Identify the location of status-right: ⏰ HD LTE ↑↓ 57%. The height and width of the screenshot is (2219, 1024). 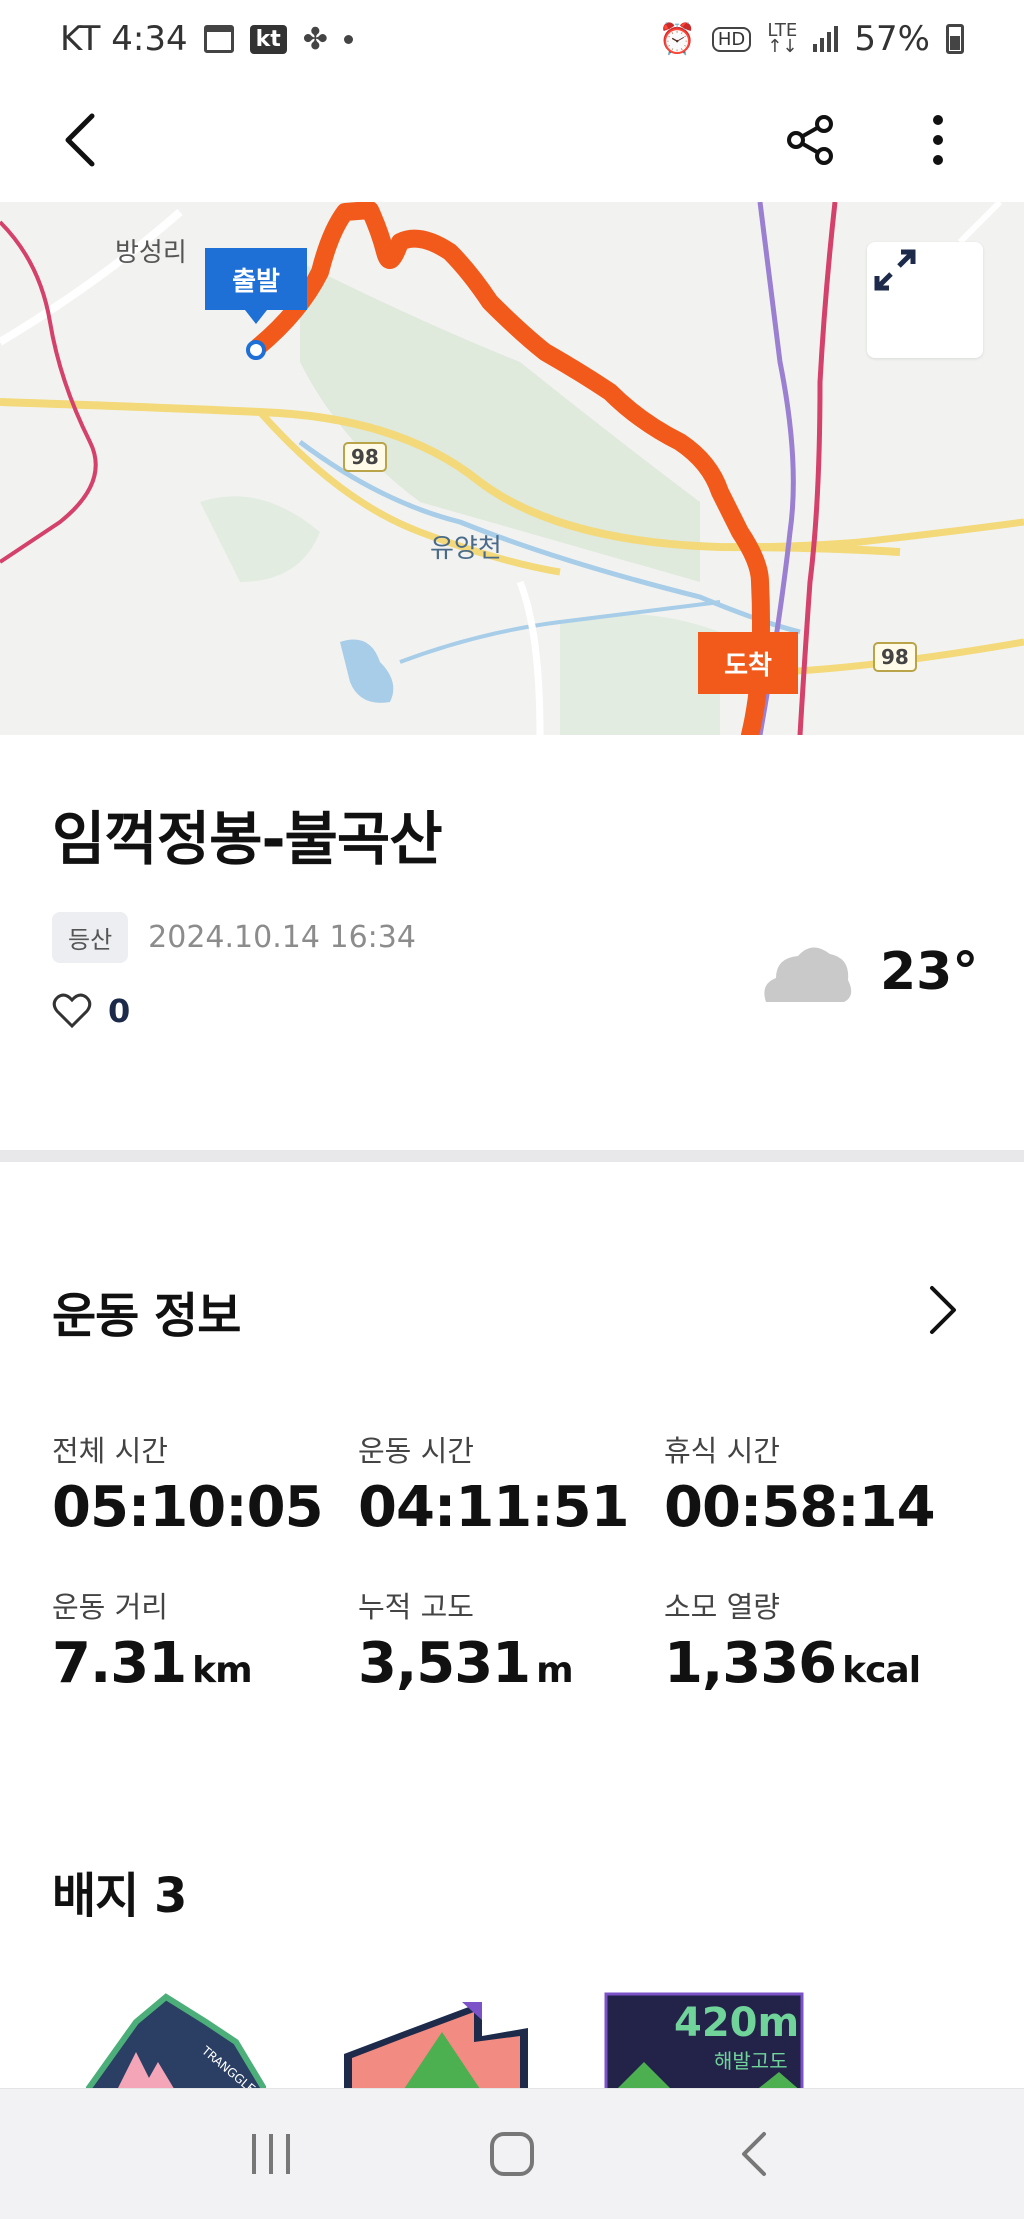
(811, 39).